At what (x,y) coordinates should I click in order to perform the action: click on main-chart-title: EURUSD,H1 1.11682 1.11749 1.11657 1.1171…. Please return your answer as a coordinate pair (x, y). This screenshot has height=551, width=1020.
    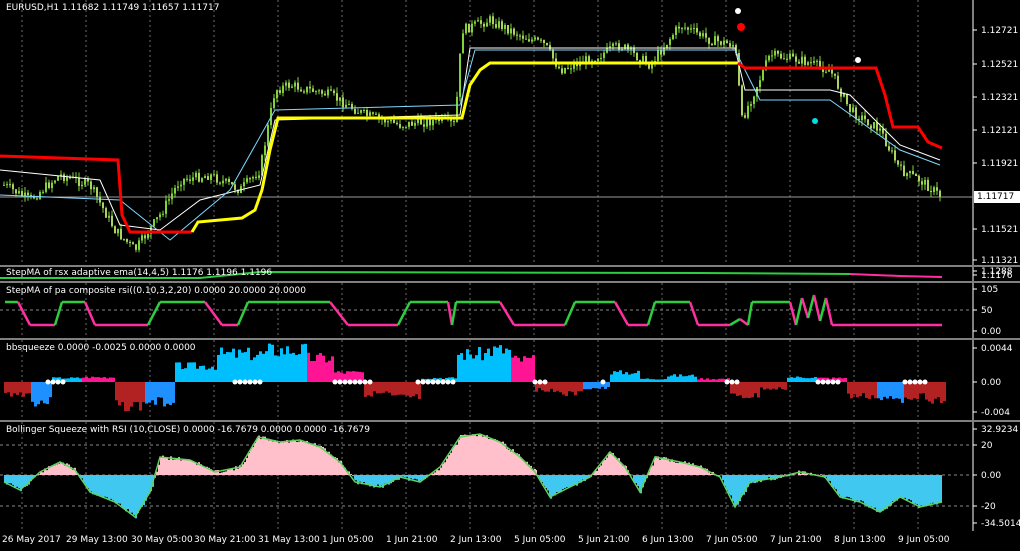
    Looking at the image, I should click on (113, 8).